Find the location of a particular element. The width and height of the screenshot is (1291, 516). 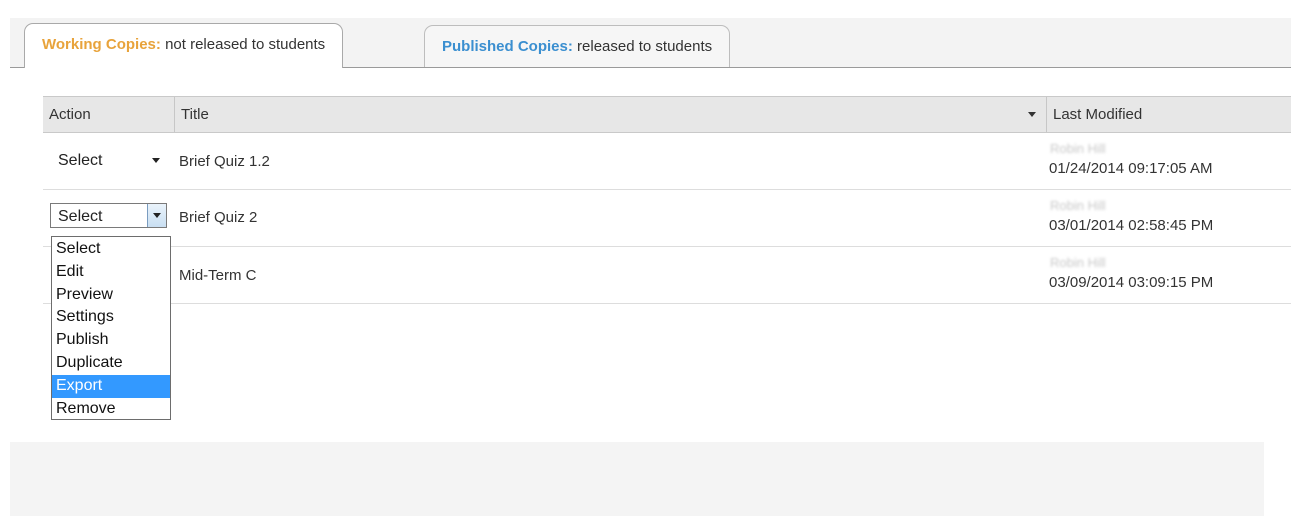

option-publish: Publish is located at coordinates (111, 340).